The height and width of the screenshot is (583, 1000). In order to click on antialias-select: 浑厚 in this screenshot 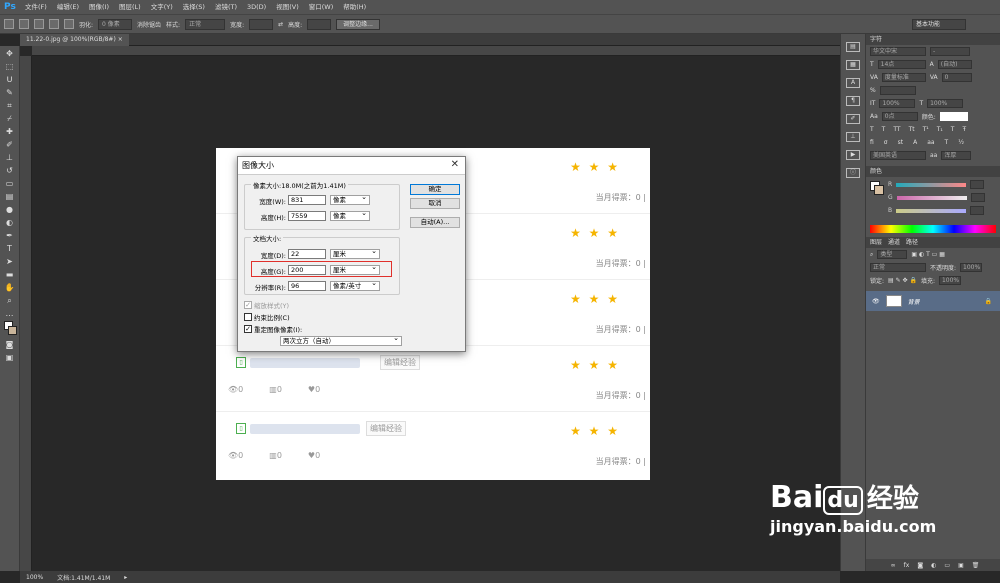, I will do `click(956, 155)`.